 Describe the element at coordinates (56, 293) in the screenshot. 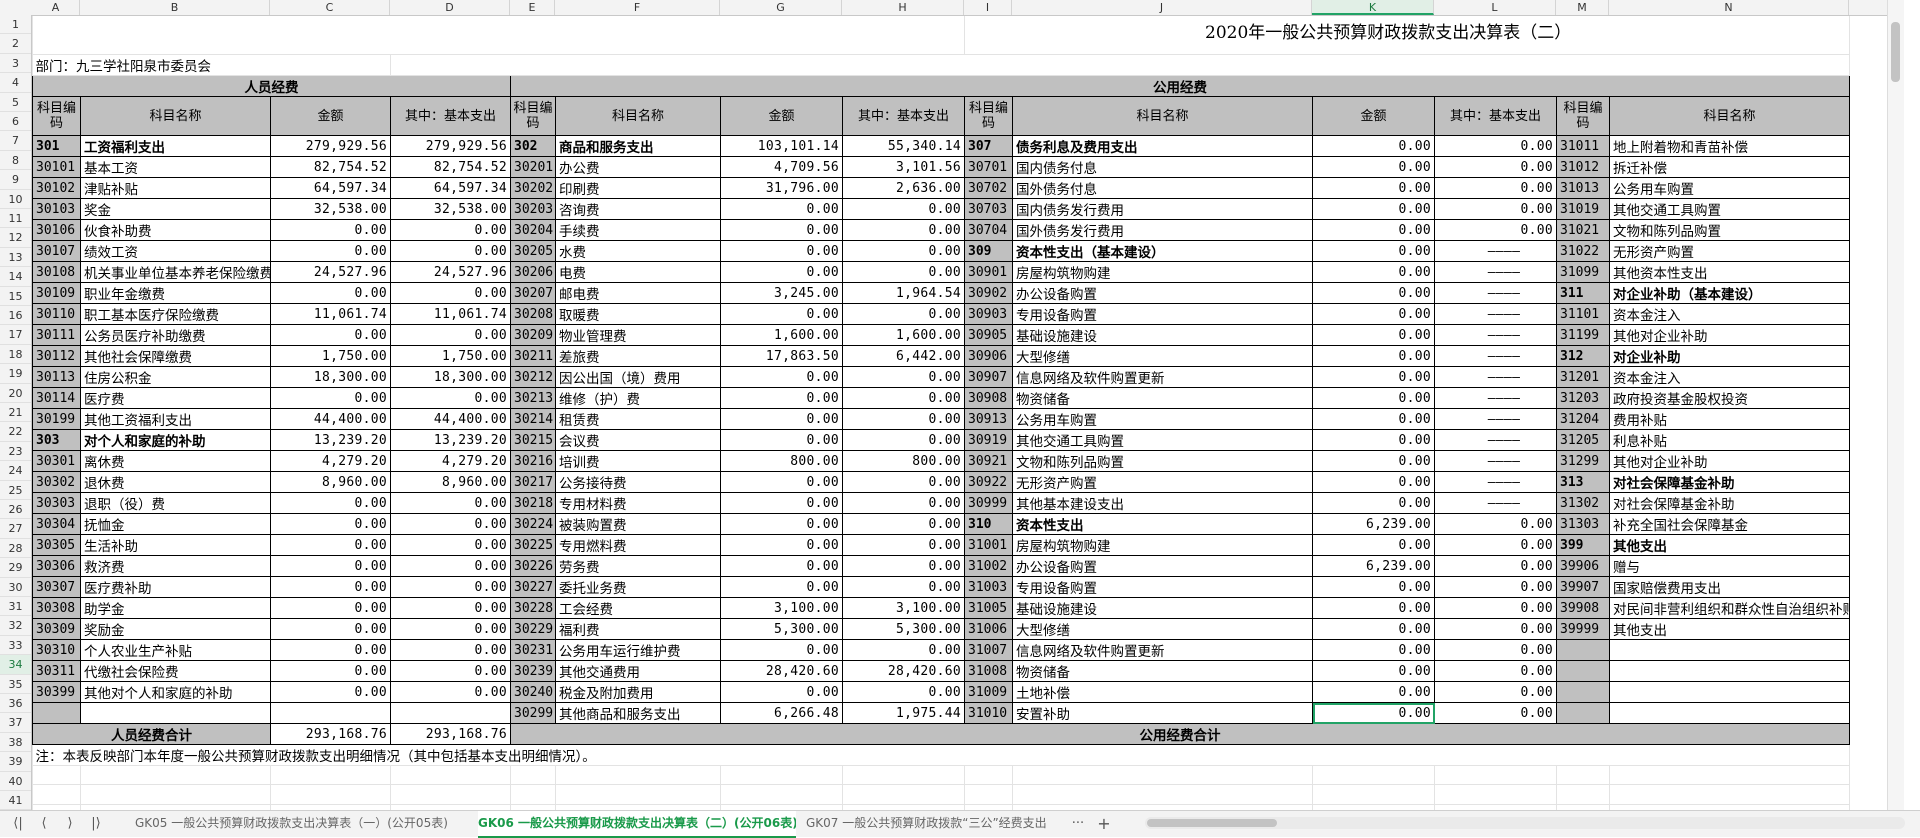

I see `personnel-code: 30109` at that location.